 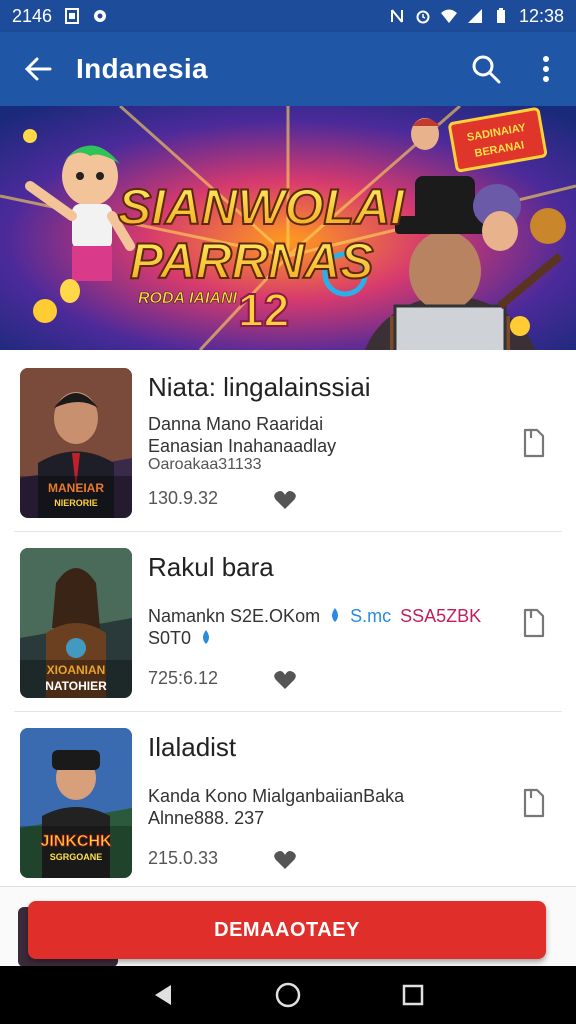 What do you see at coordinates (211, 567) in the screenshot?
I see `item-title: Rakul bara` at bounding box center [211, 567].